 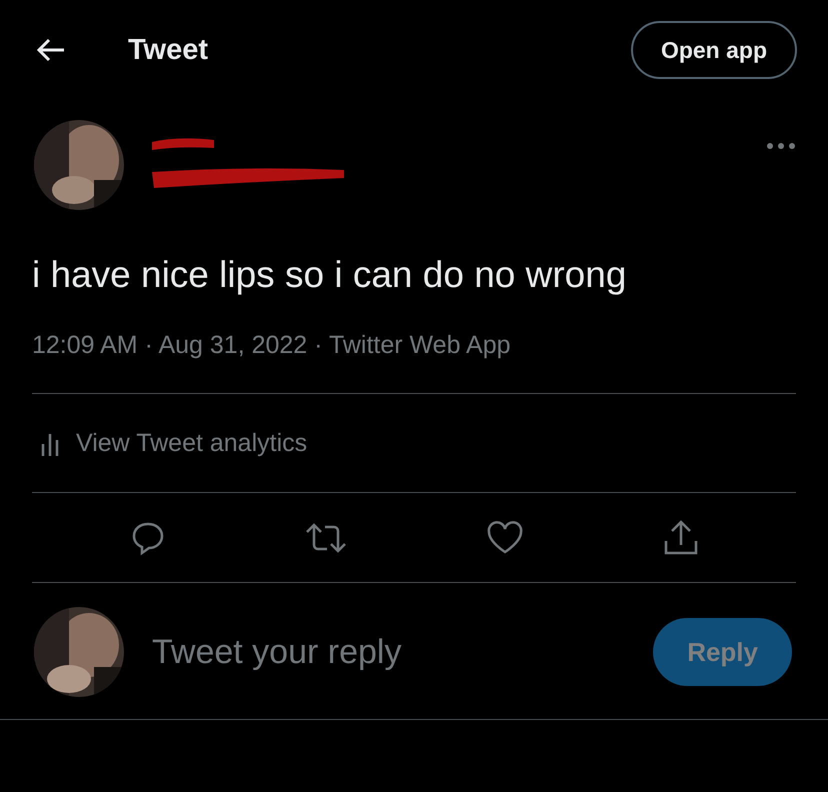 I want to click on share-icon, so click(x=680, y=537).